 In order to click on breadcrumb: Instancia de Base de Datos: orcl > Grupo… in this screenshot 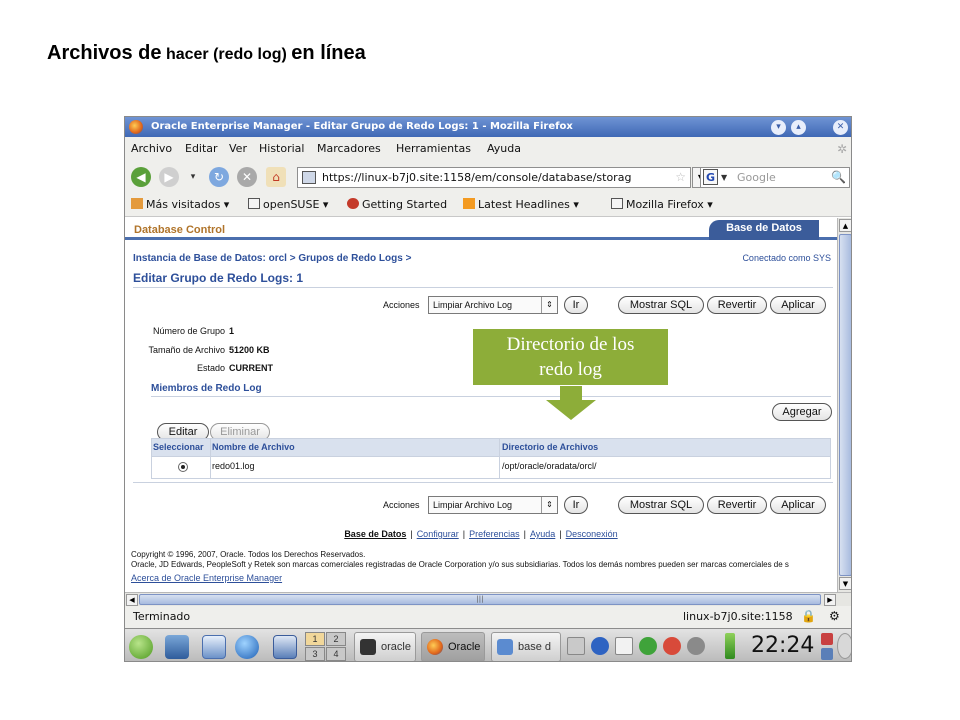, I will do `click(272, 258)`.